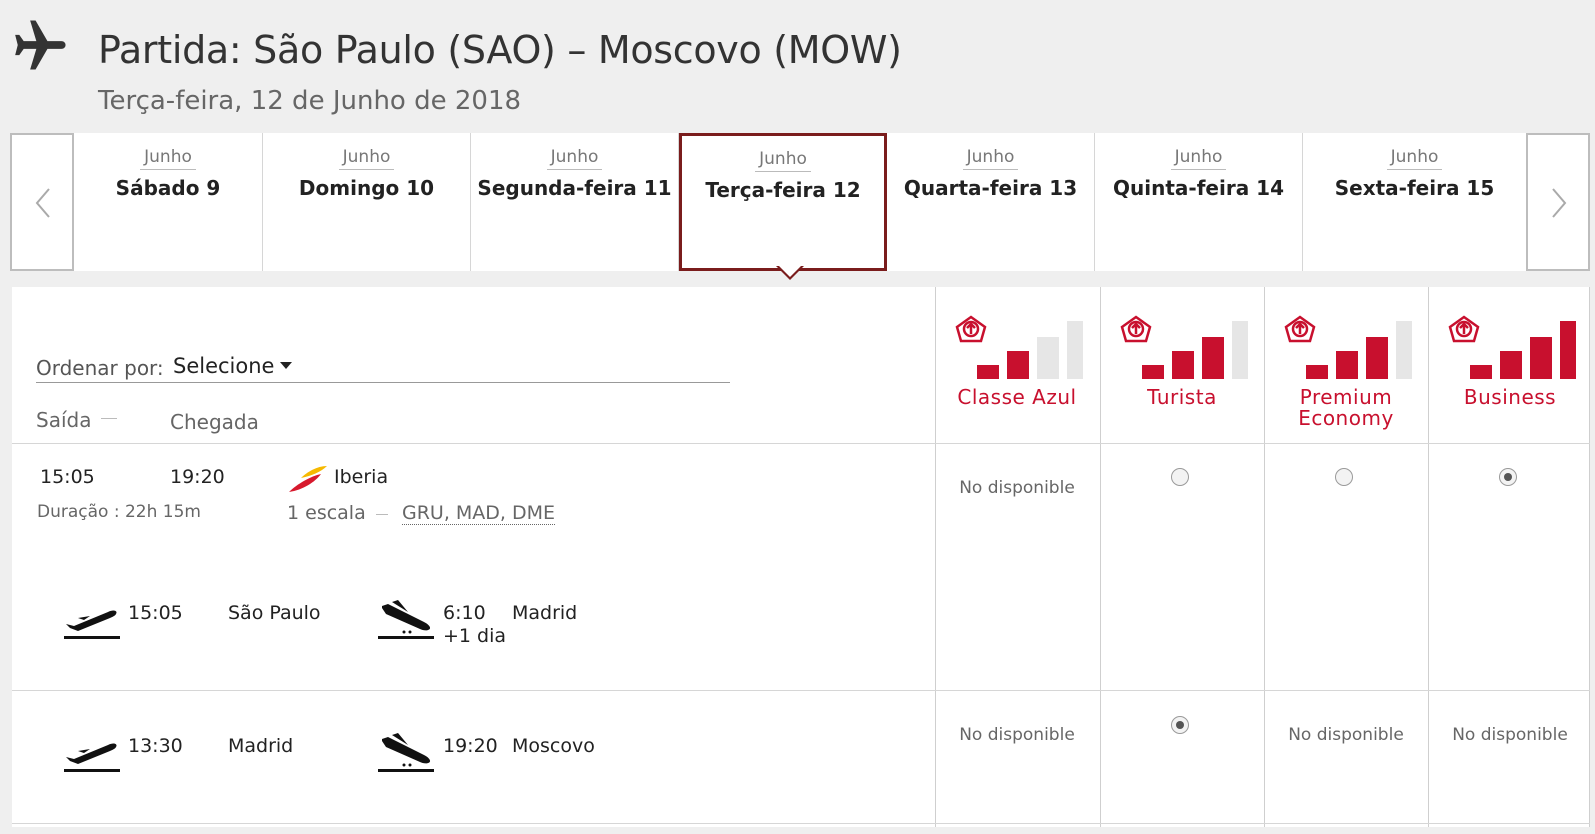 The image size is (1595, 834). What do you see at coordinates (1508, 477) in the screenshot?
I see `fare-radio-business` at bounding box center [1508, 477].